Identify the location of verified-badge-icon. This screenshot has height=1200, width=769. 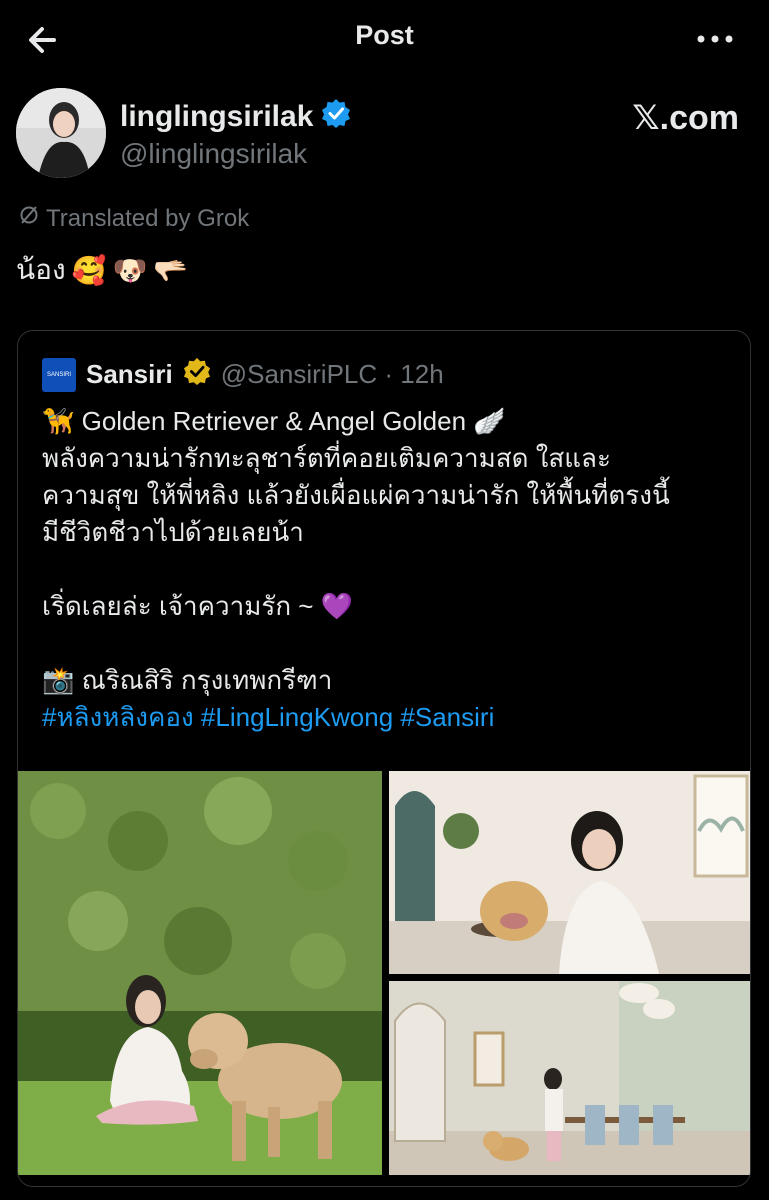
(336, 117).